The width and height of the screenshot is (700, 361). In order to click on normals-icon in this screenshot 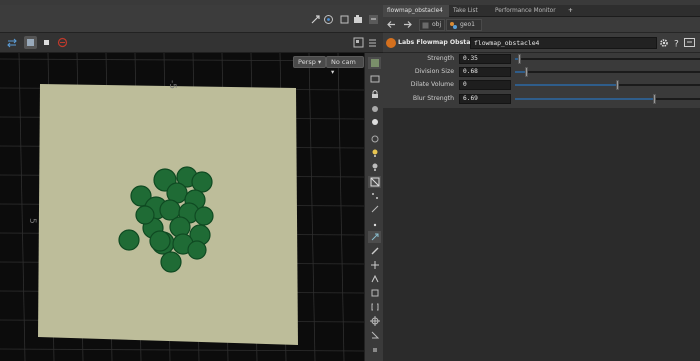, I will do `click(374, 209)`.